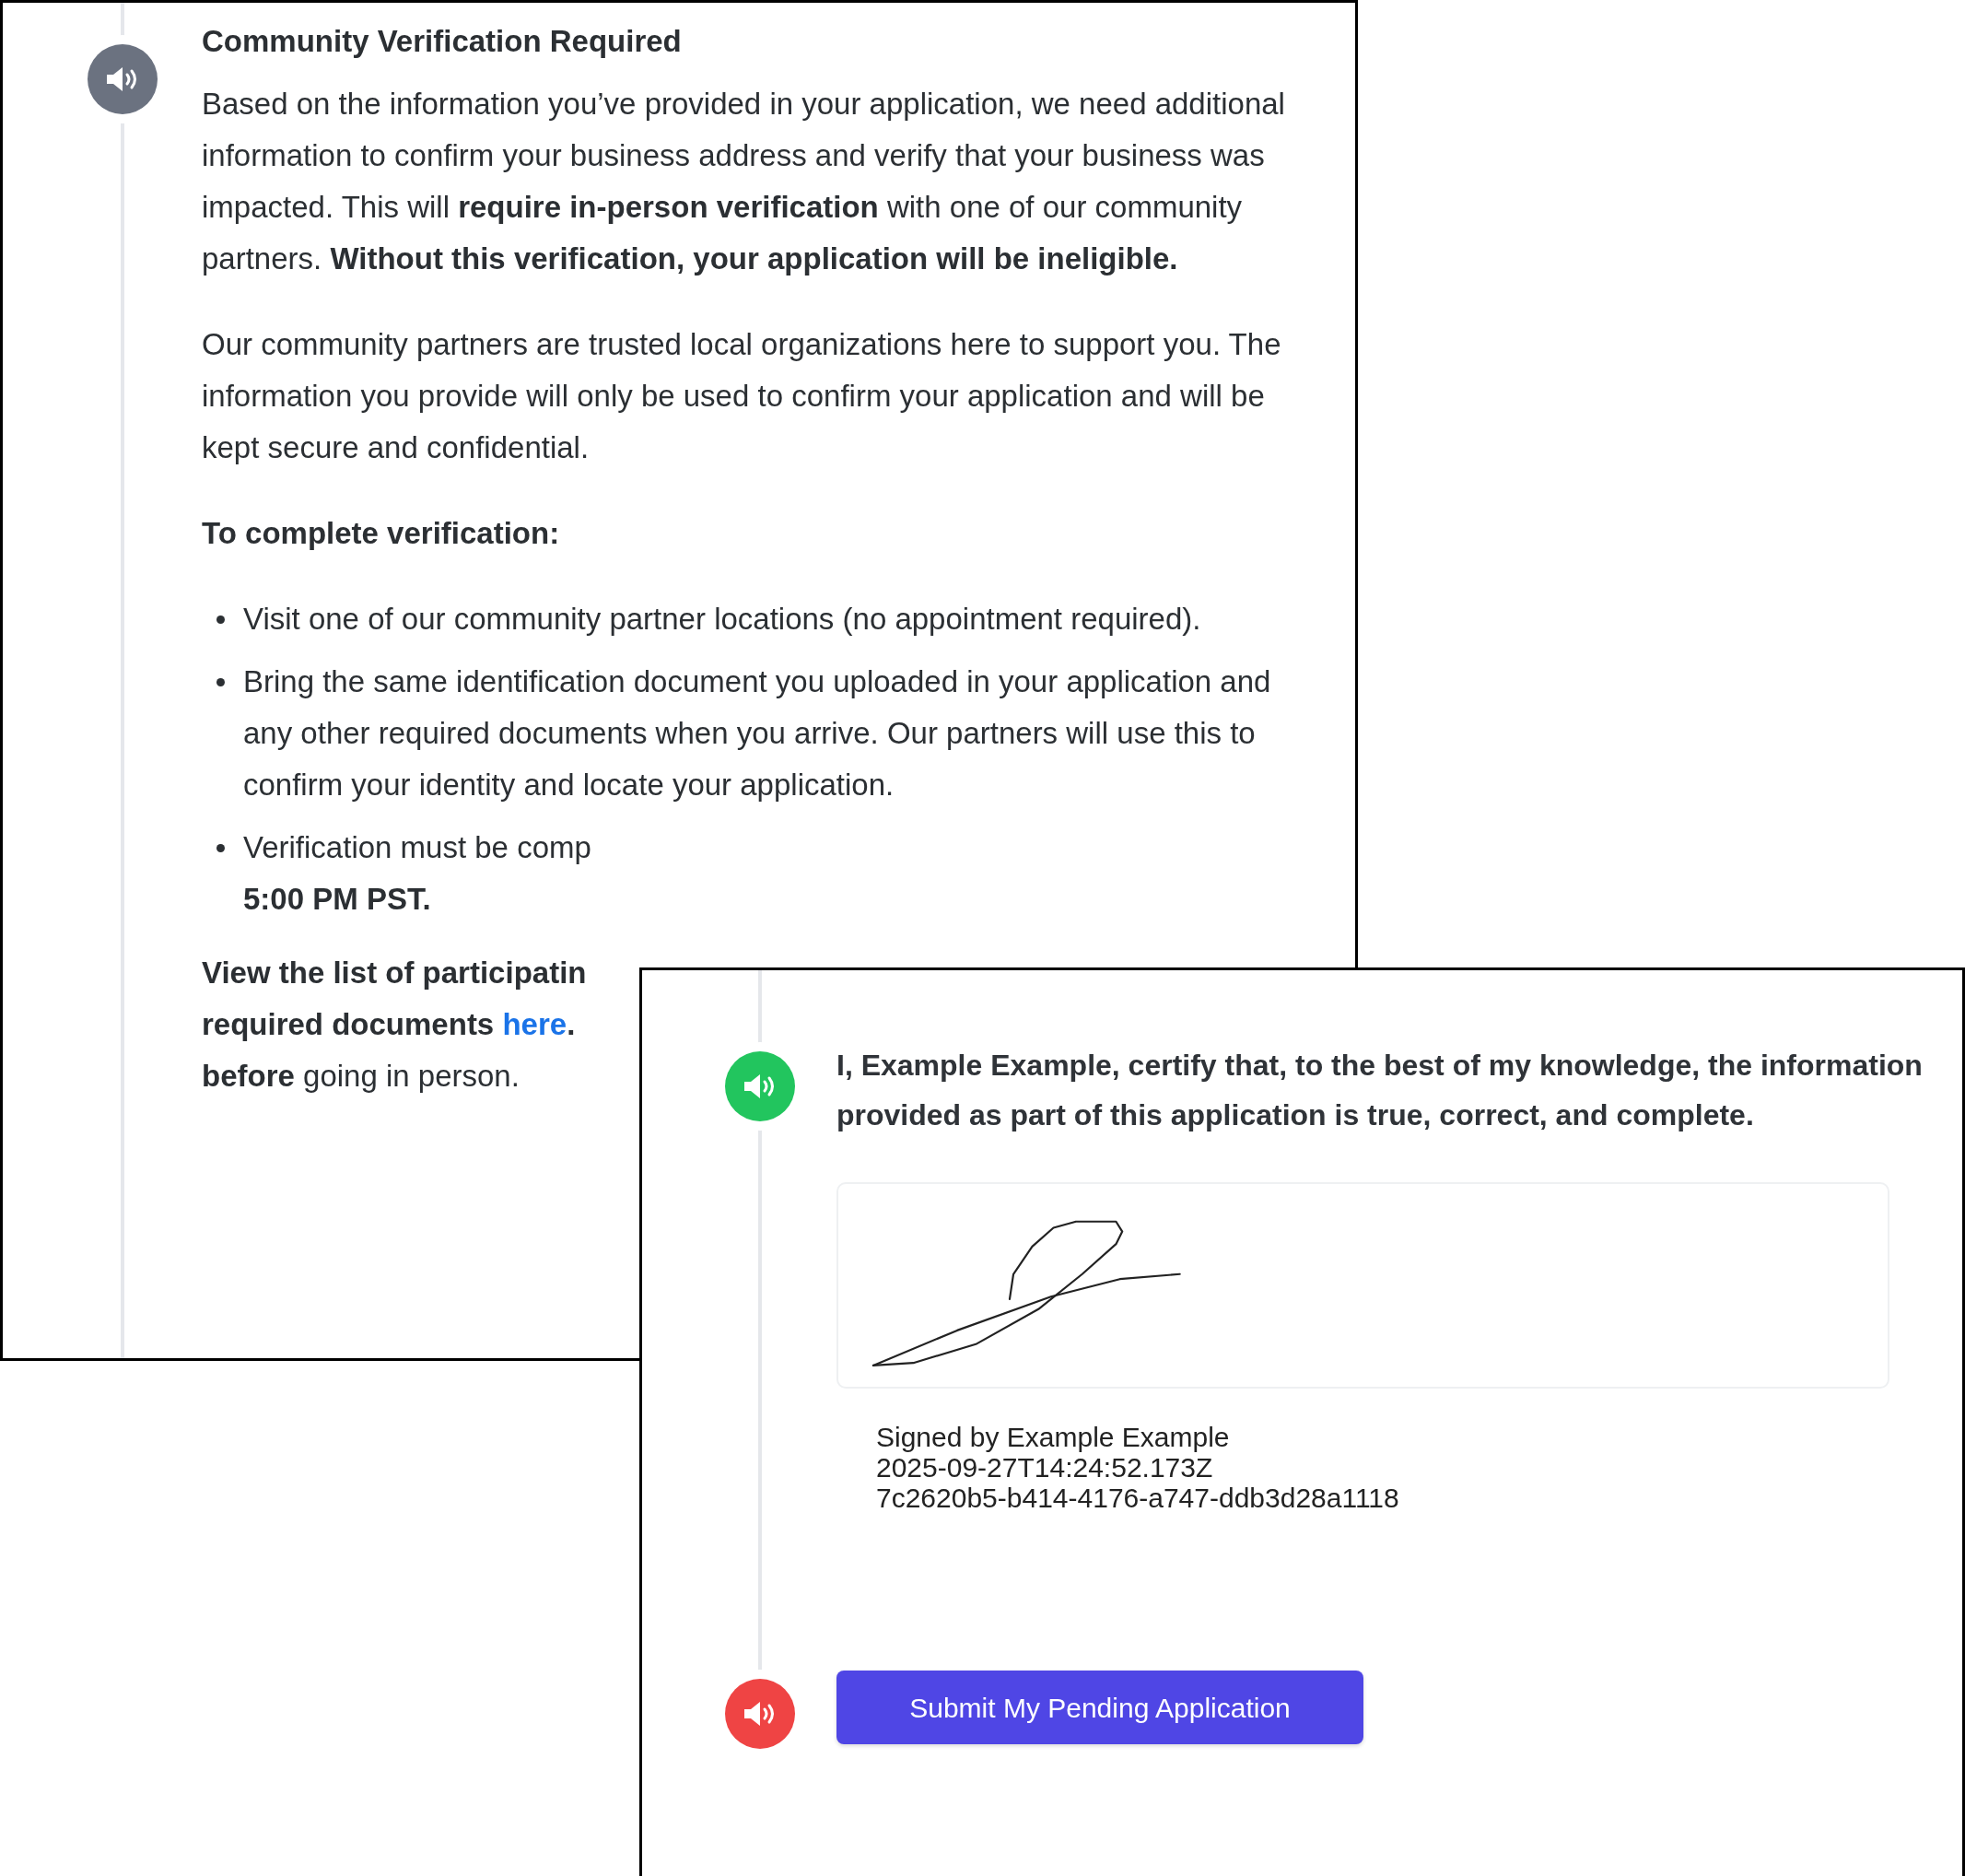 The image size is (1965, 1876). I want to click on paragraph: Our community partners are trusted local organizations here to support you. The information you provide will only be used to confirm your application and will be kept secure and confidential., so click(742, 396).